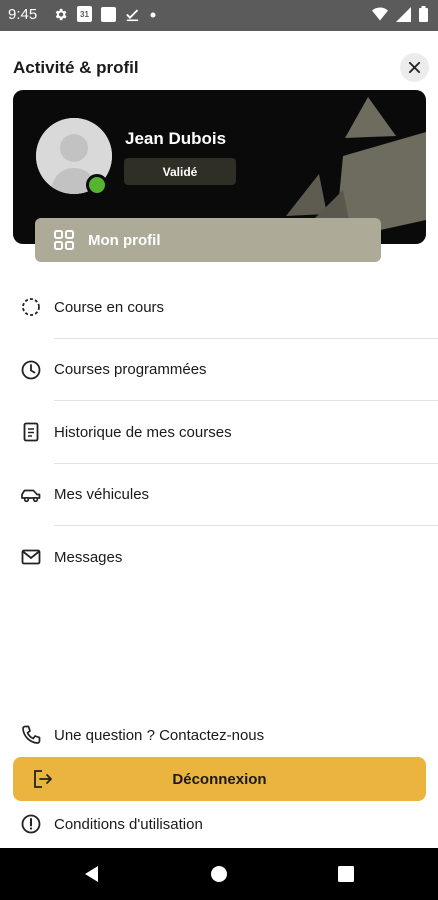  I want to click on my-profile-button: Mon profil, so click(208, 240).